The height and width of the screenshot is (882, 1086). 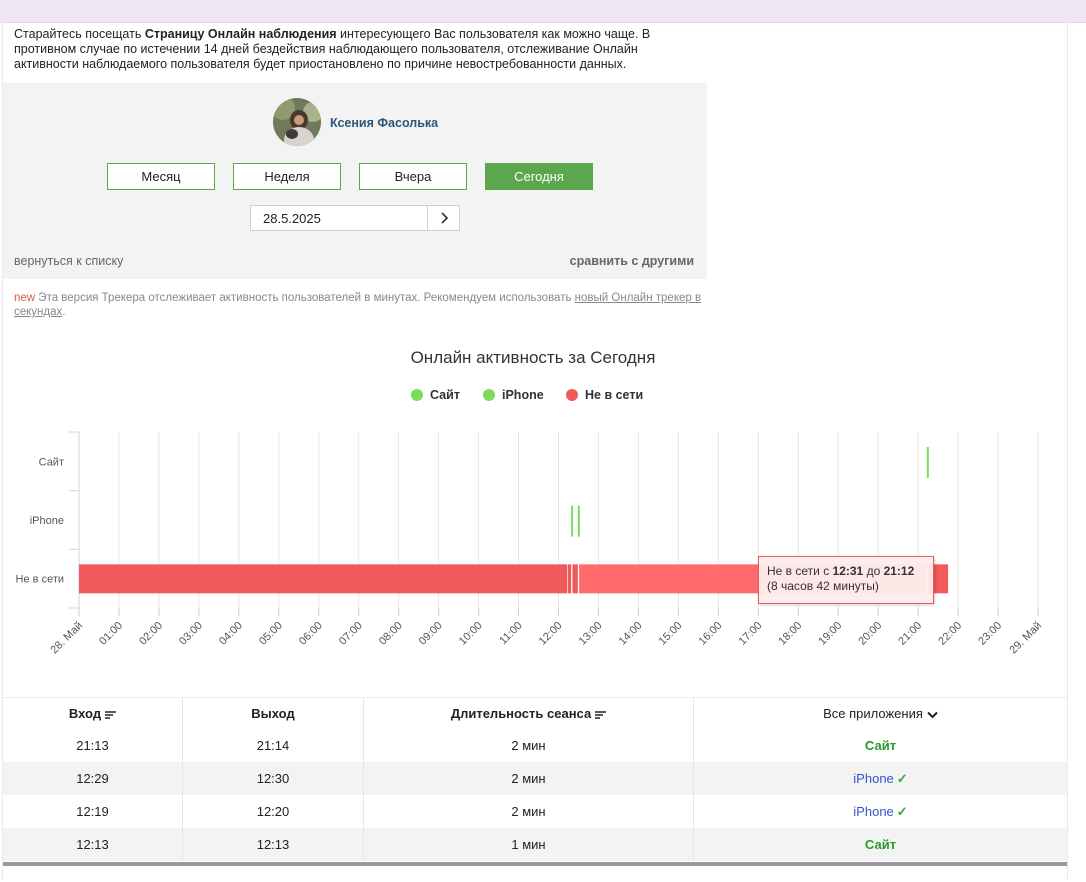 I want to click on x-label: 11:00, so click(x=510, y=633).